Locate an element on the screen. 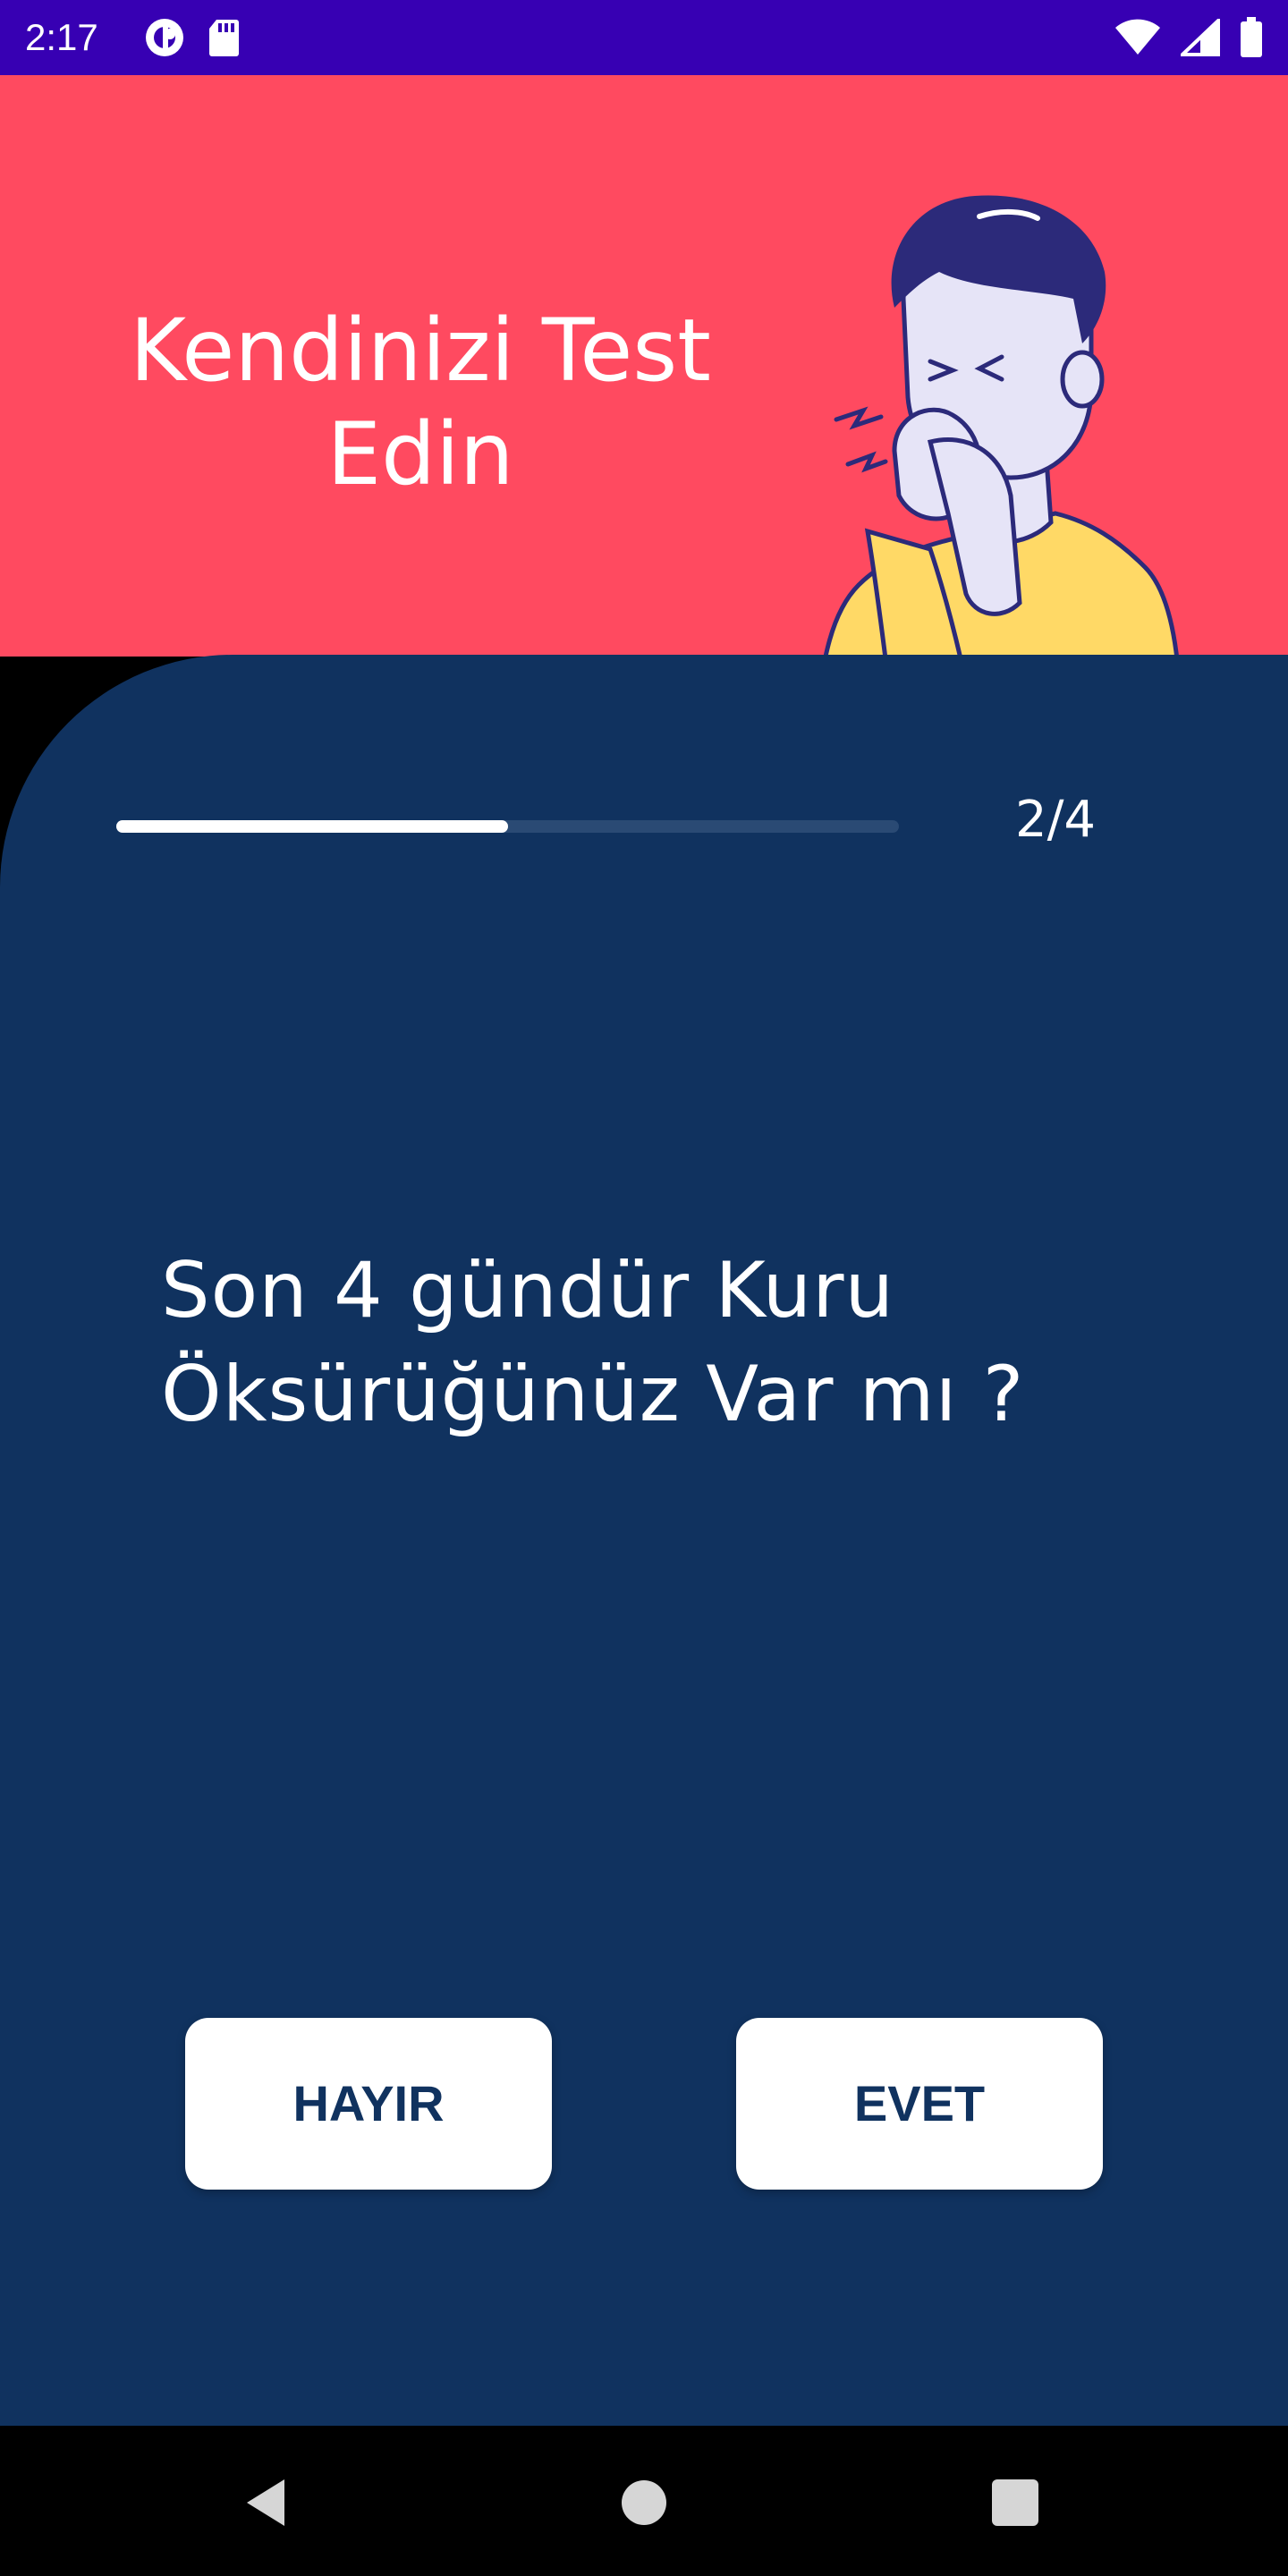  home-icon is located at coordinates (644, 2502).